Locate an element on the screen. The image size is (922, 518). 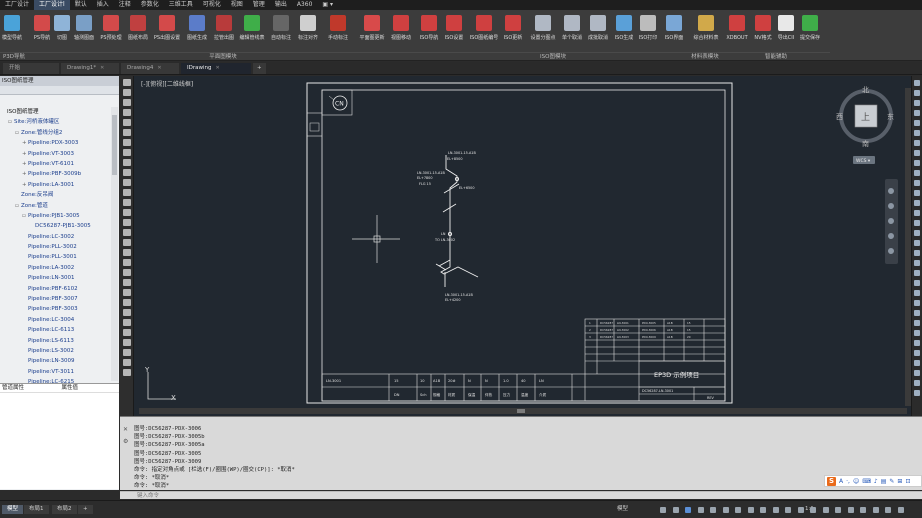
tree-node: Pipeline:LA-3002 is located at coordinates (55, 268).